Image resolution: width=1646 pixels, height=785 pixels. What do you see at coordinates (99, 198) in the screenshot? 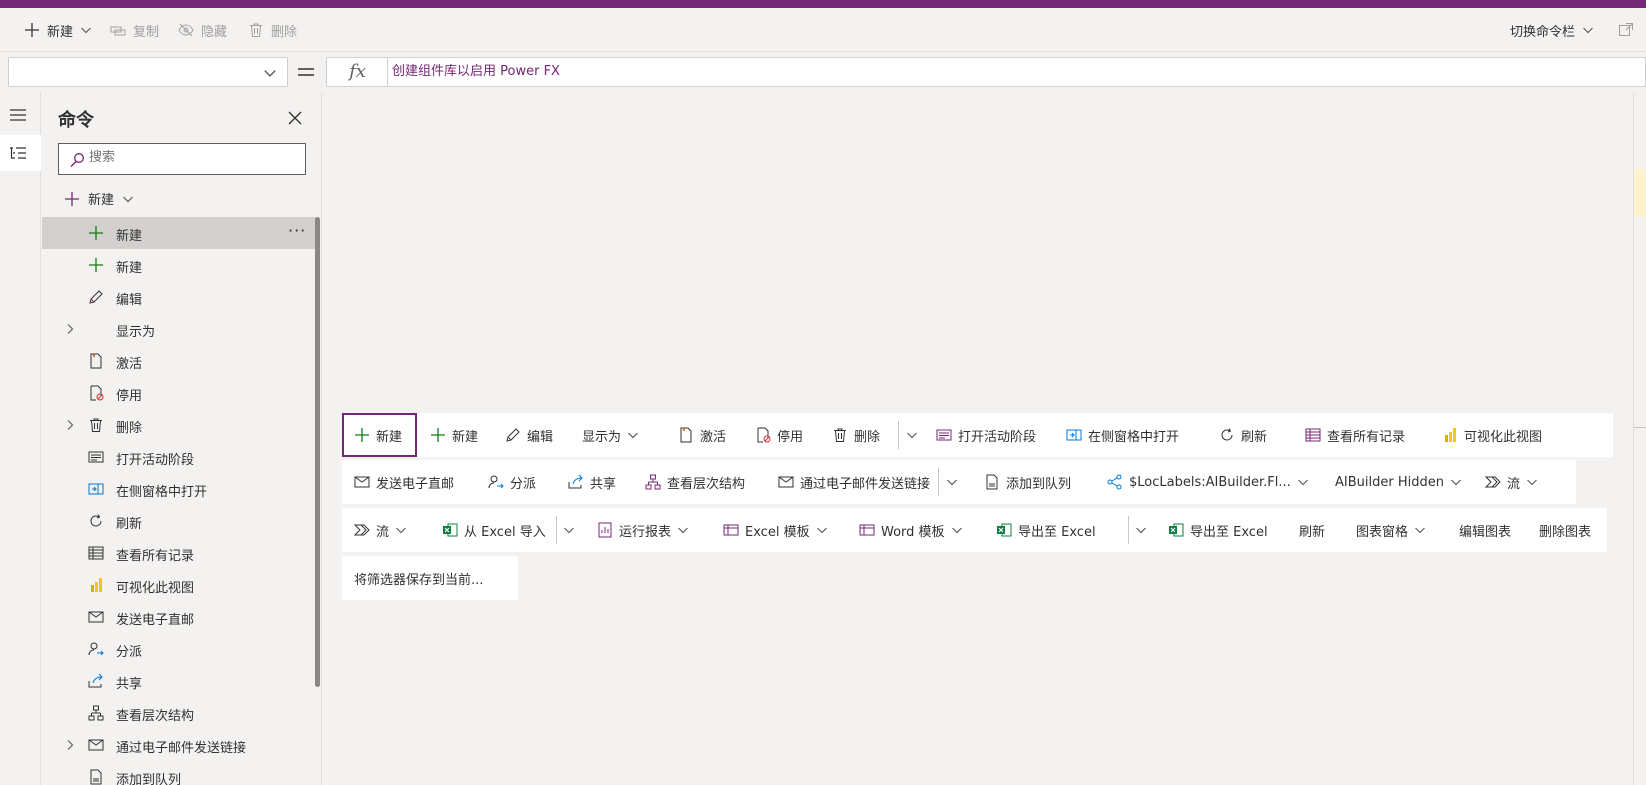
I see `group-new-header: 新建` at bounding box center [99, 198].